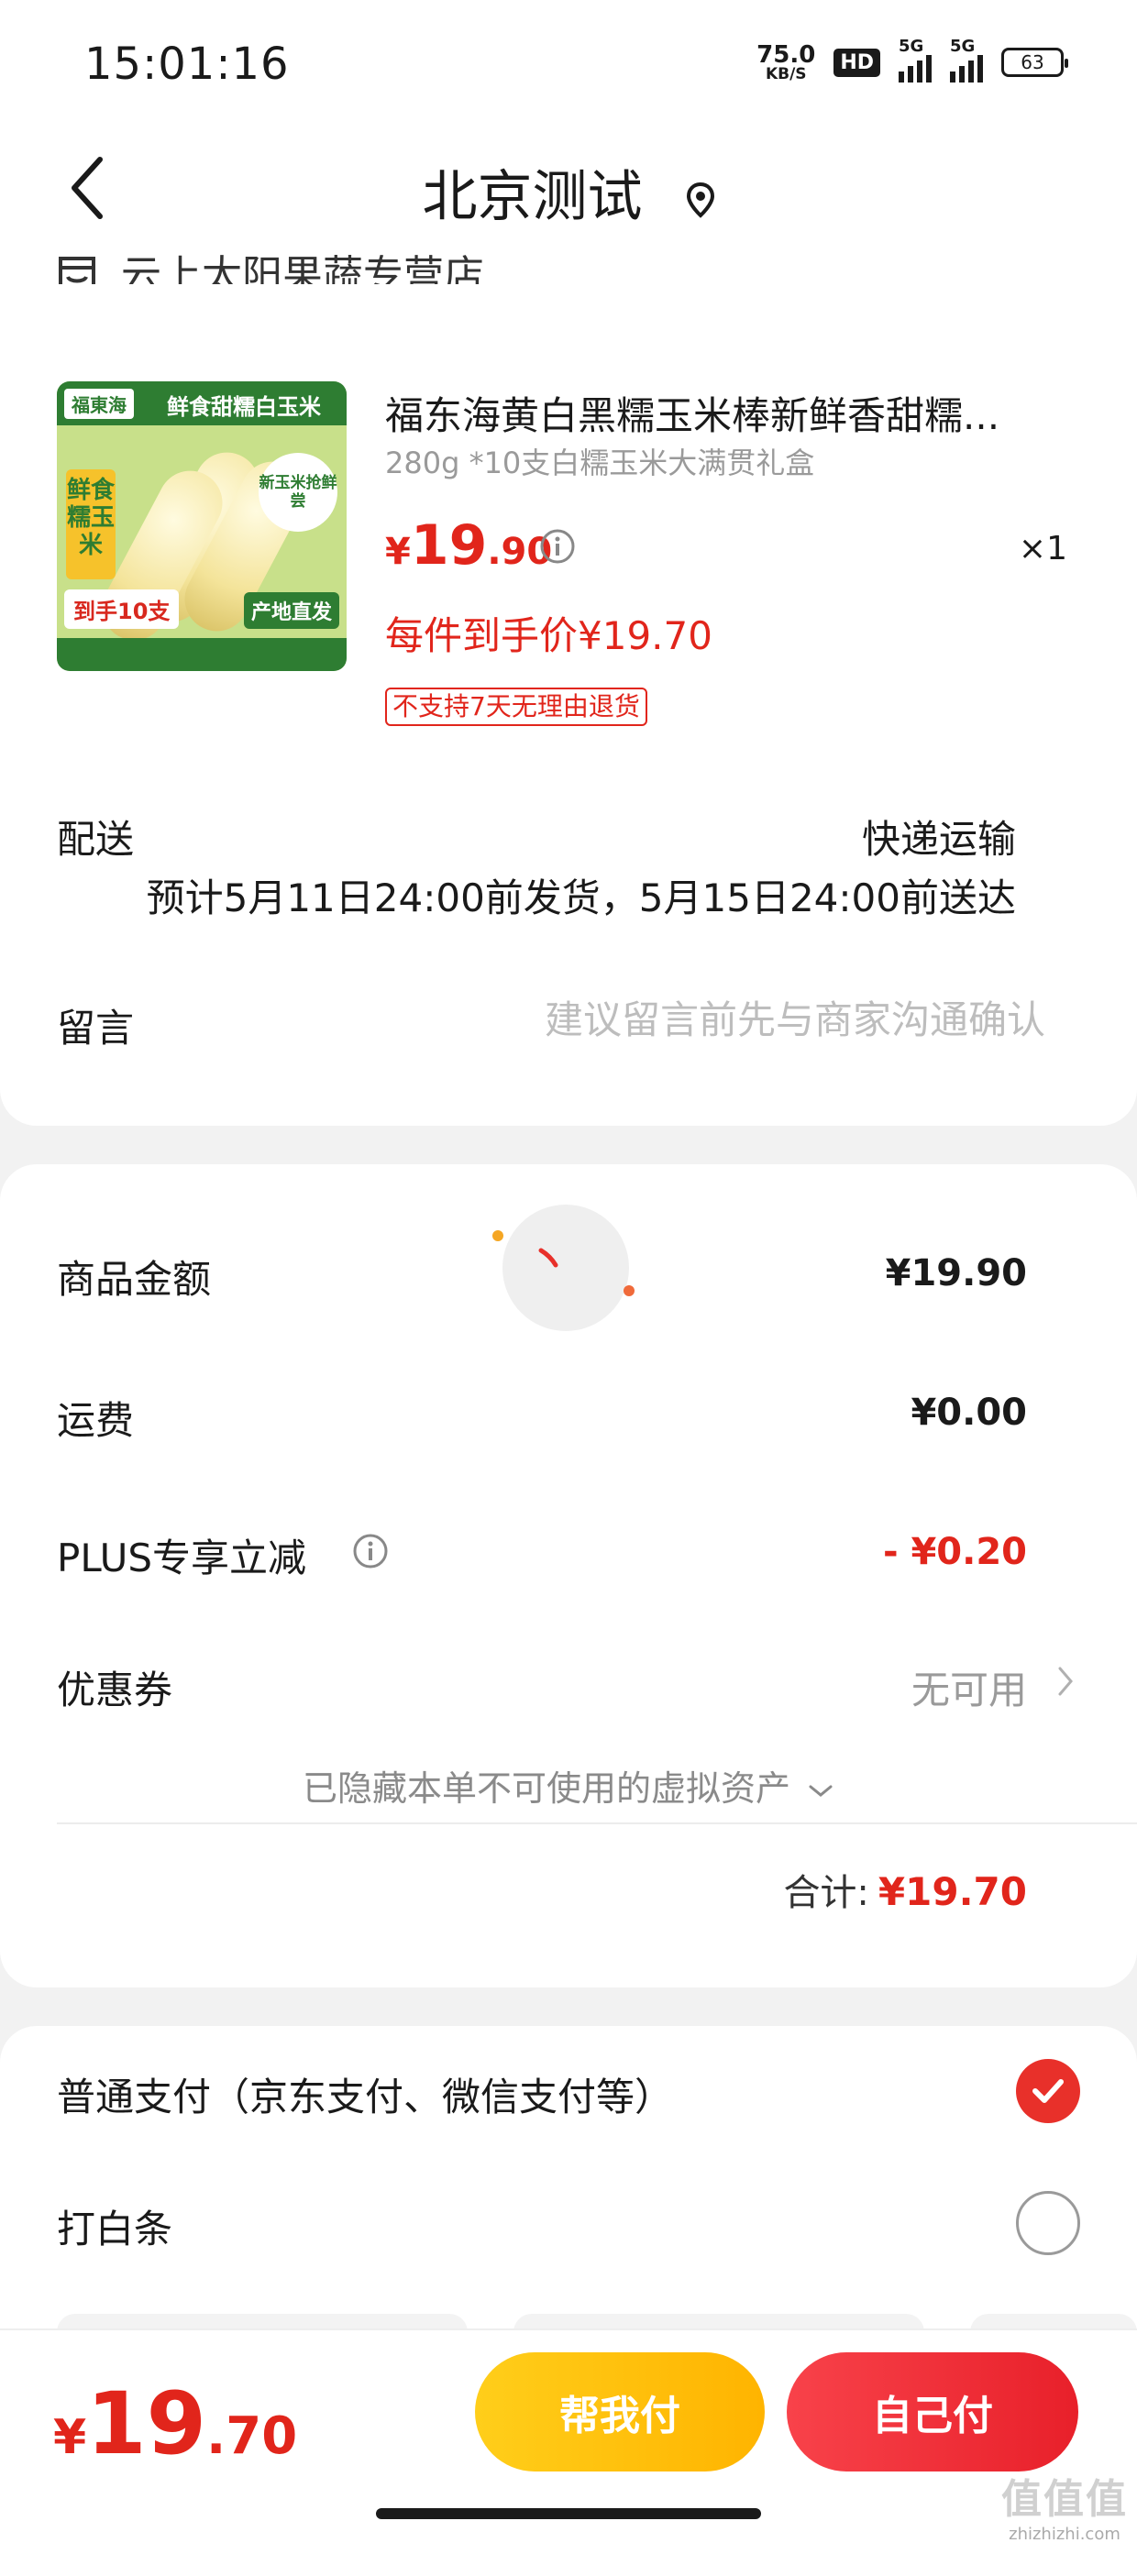 Image resolution: width=1137 pixels, height=2576 pixels. Describe the element at coordinates (786, 73) in the screenshot. I see `network-speed-unit: KB/S` at that location.